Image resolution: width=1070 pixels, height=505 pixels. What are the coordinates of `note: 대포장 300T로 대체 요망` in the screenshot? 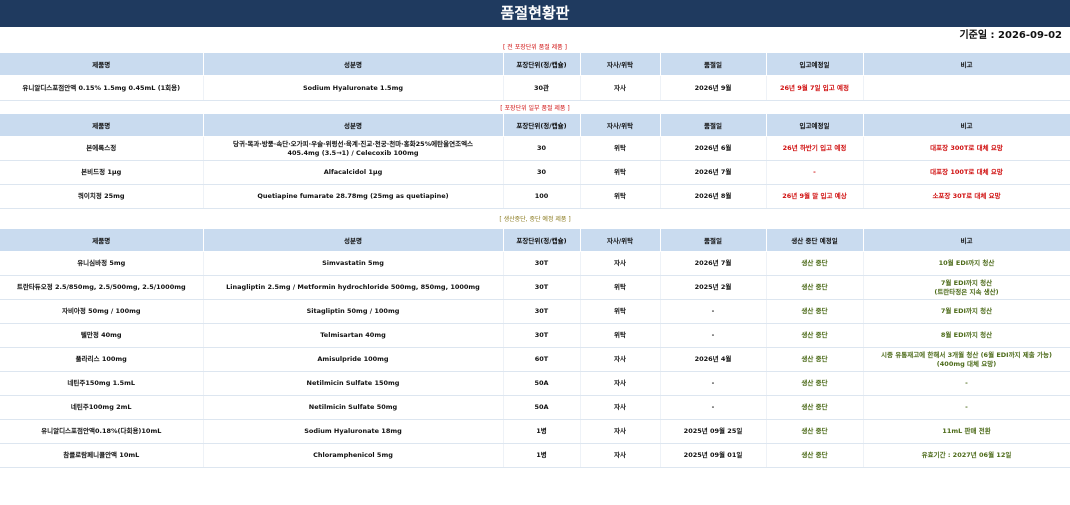 It's located at (966, 148).